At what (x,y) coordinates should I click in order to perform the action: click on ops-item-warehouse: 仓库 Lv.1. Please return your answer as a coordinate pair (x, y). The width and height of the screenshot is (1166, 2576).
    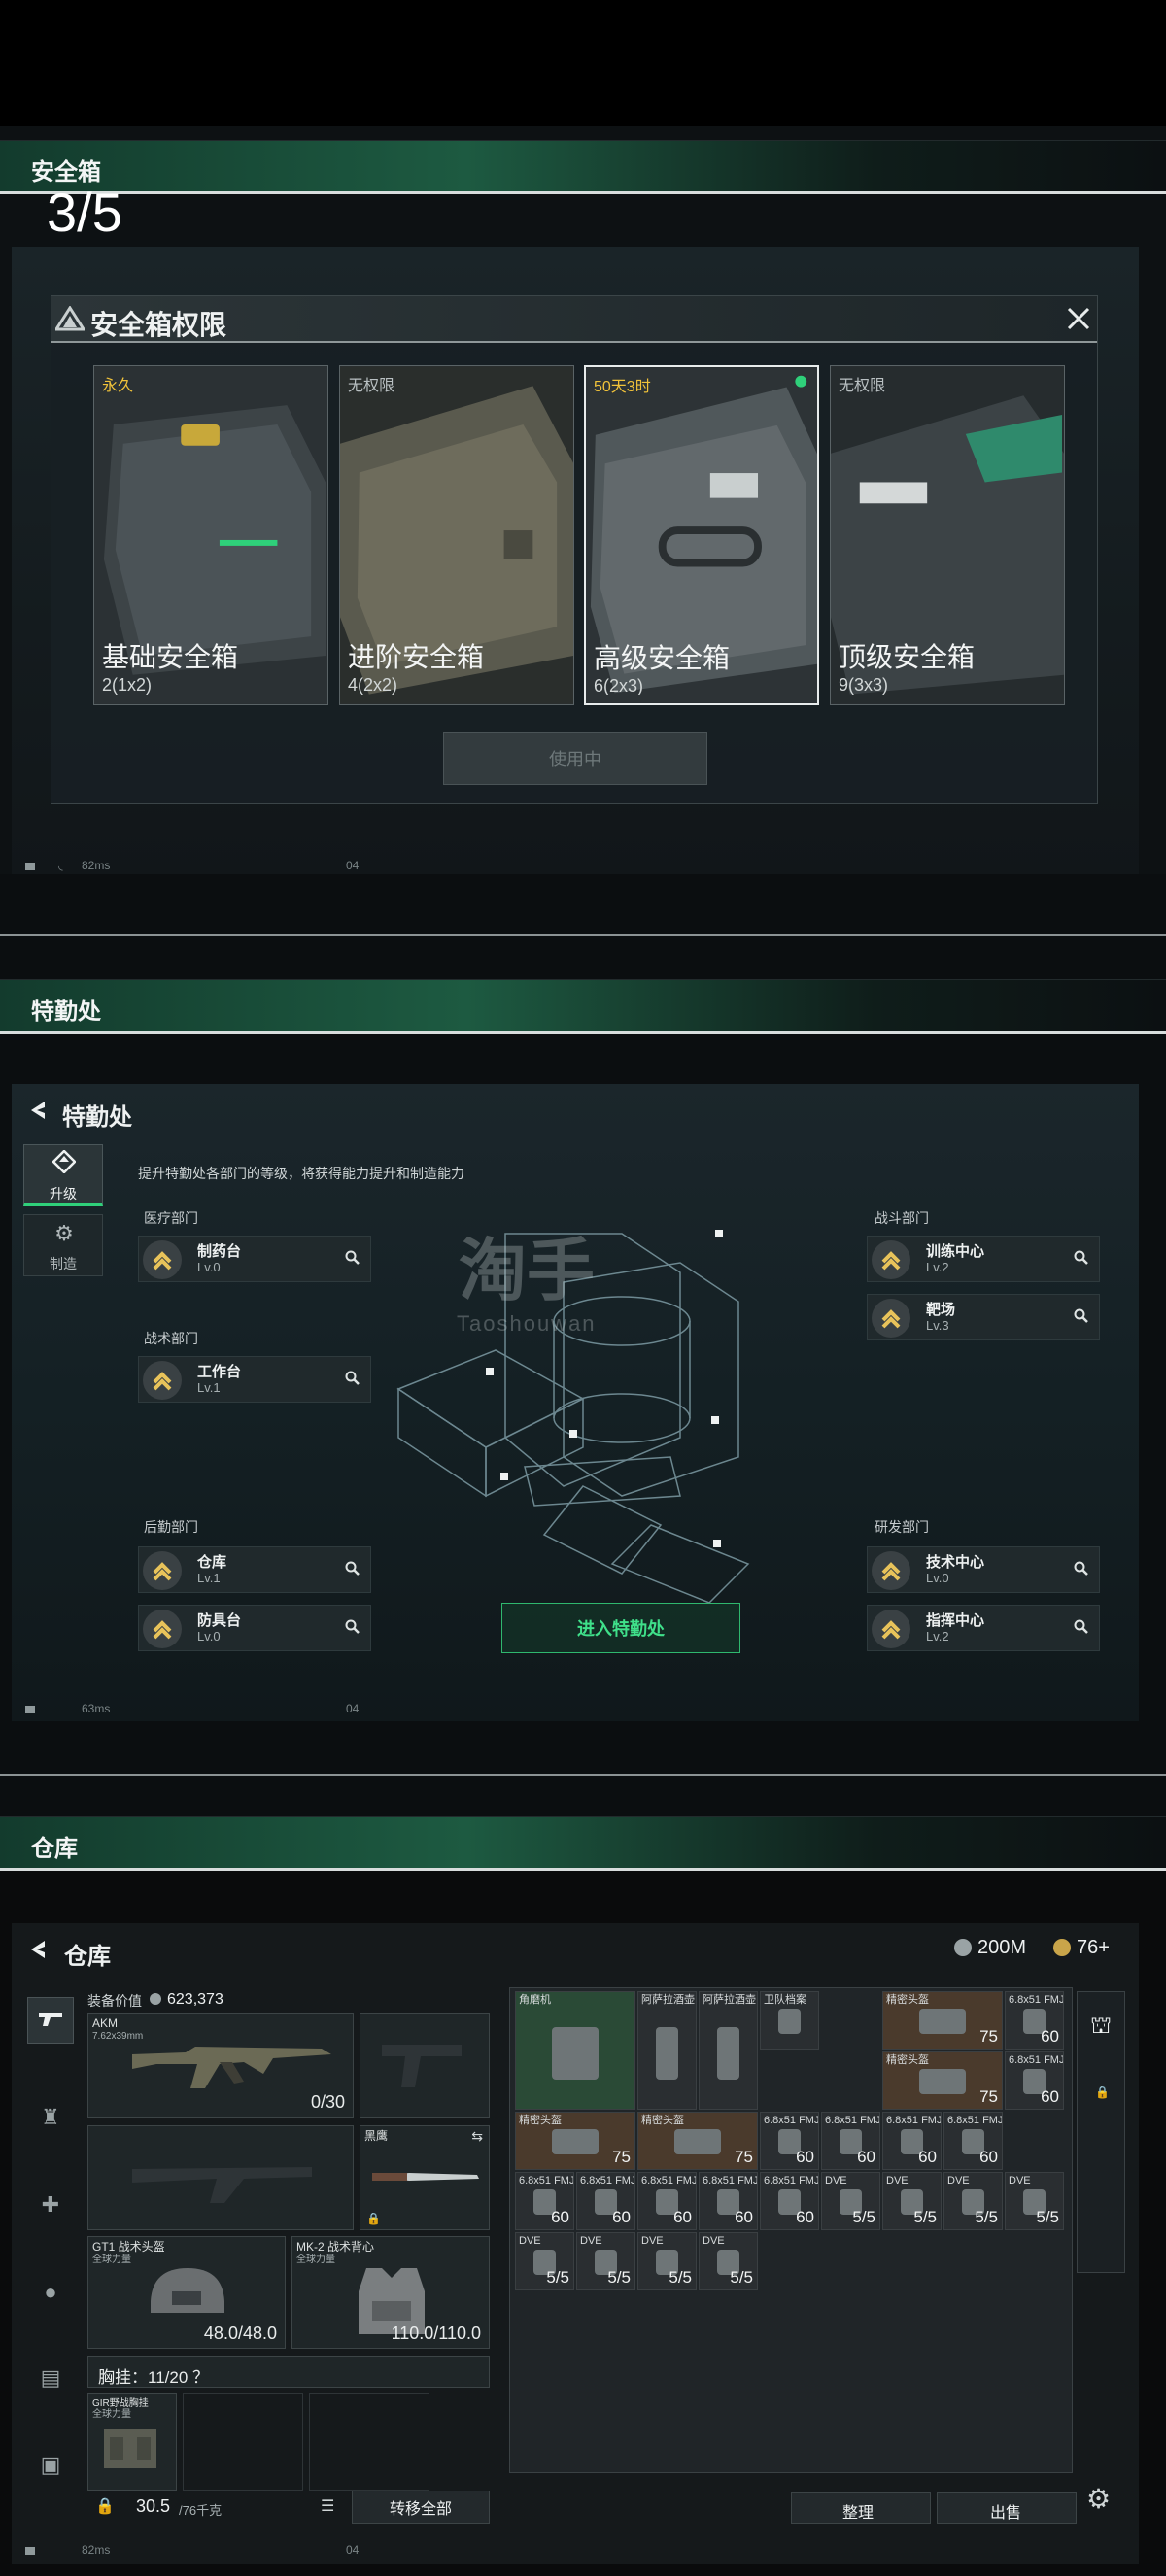
    Looking at the image, I should click on (254, 1569).